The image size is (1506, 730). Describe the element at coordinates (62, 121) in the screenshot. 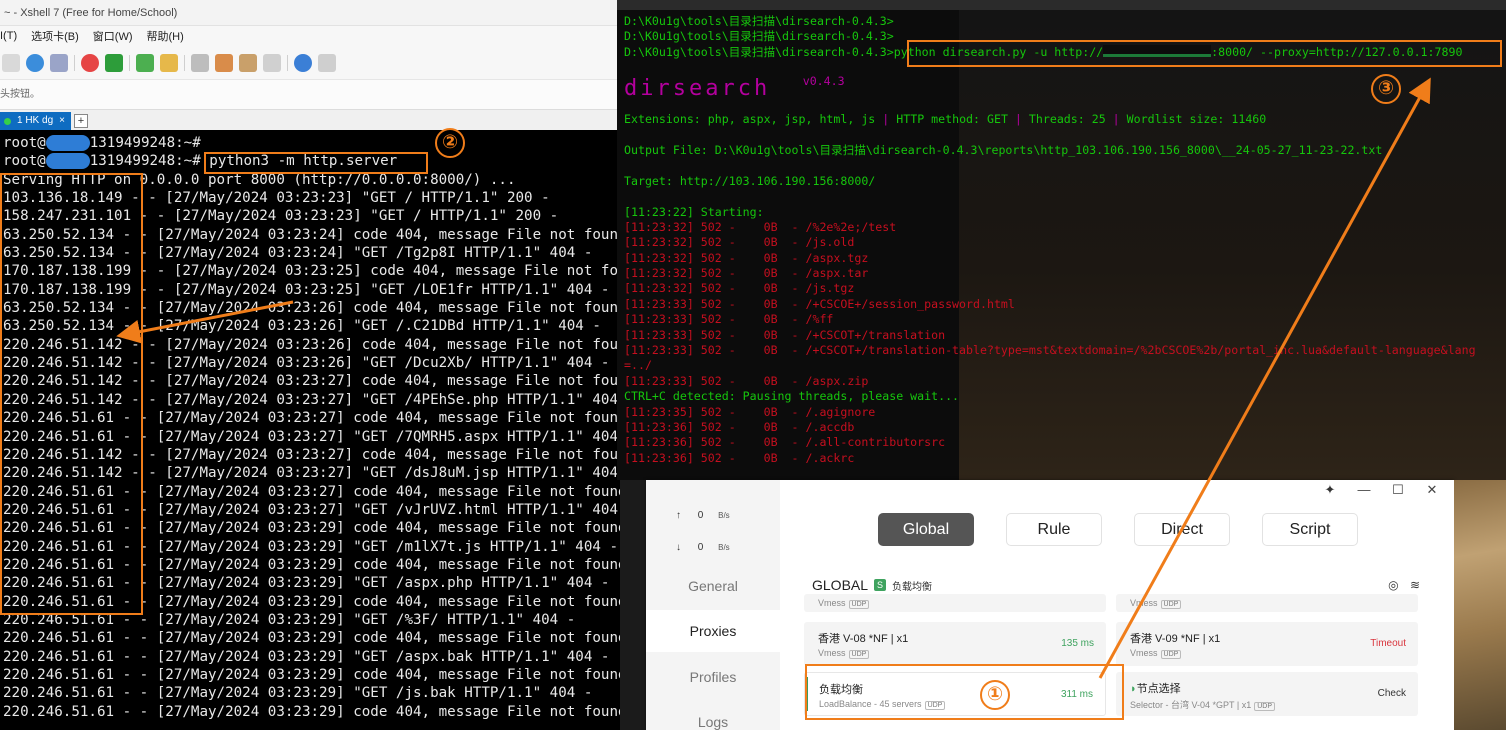

I see `tab-close-icon: ×` at that location.